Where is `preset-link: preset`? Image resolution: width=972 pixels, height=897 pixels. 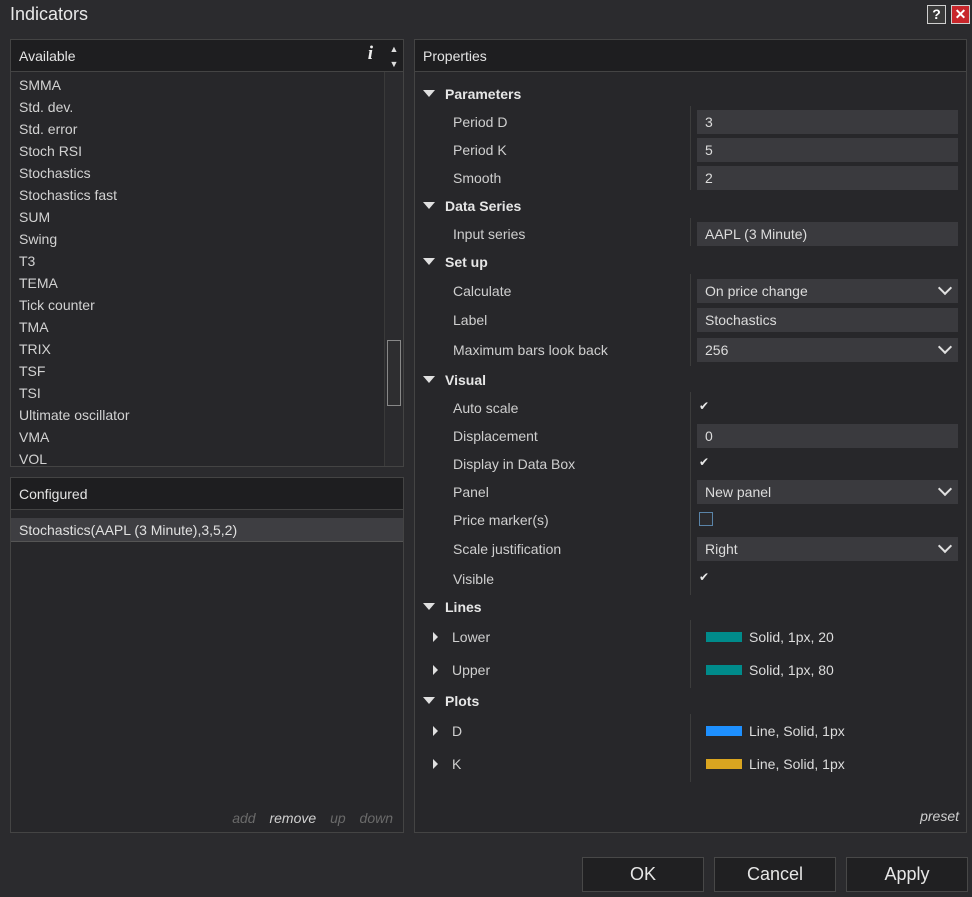
preset-link: preset is located at coordinates (939, 816).